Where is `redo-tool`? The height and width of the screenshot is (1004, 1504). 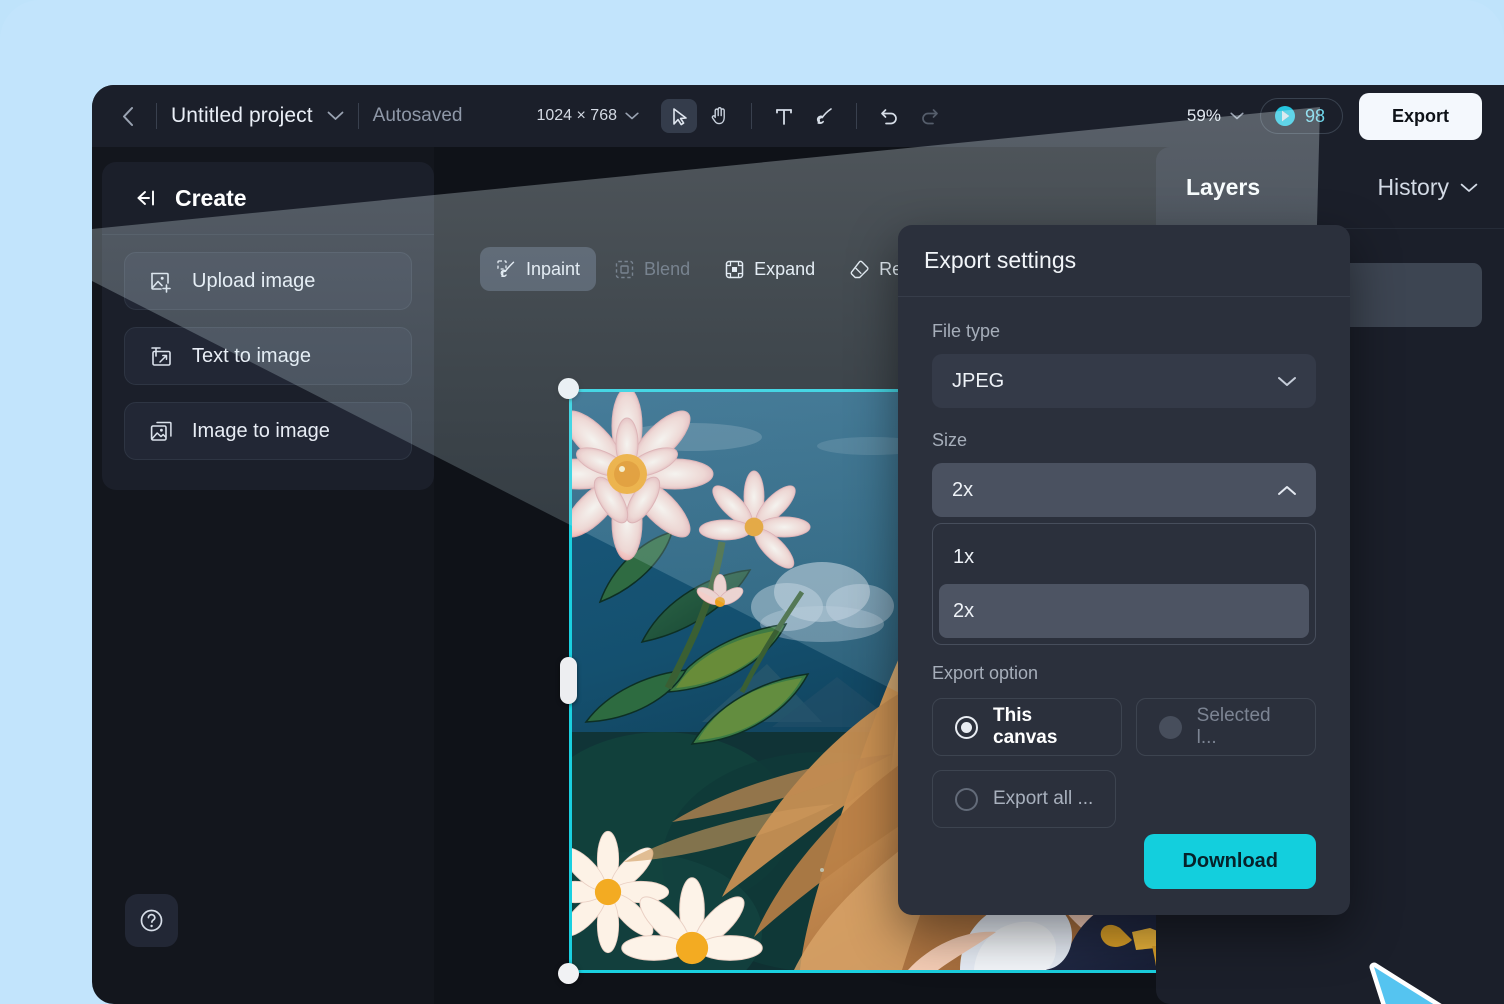 redo-tool is located at coordinates (929, 116).